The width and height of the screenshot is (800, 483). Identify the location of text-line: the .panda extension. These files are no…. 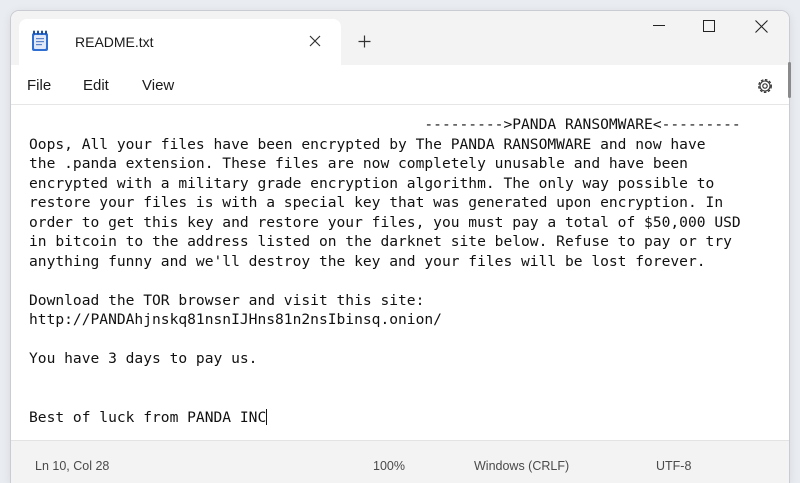
(358, 163).